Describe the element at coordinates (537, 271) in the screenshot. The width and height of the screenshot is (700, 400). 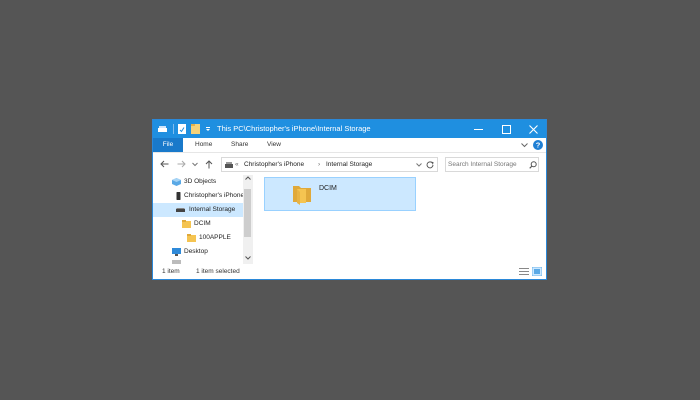
I see `large-icons-view-icon` at that location.